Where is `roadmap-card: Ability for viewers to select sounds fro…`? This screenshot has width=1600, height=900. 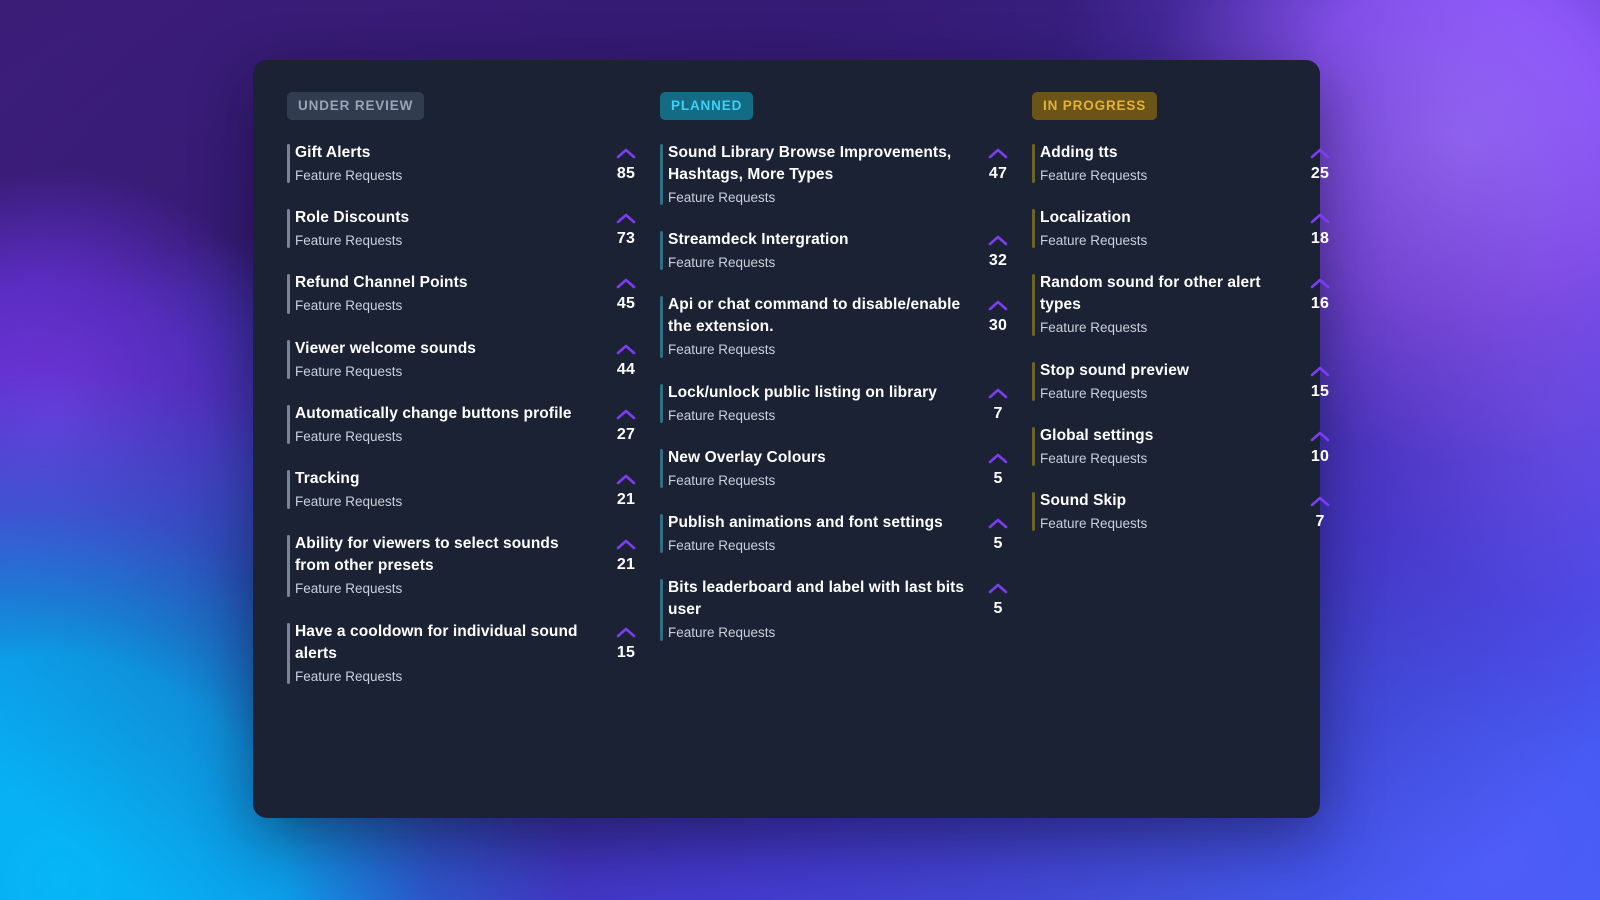 roadmap-card: Ability for viewers to select sounds fro… is located at coordinates (465, 565).